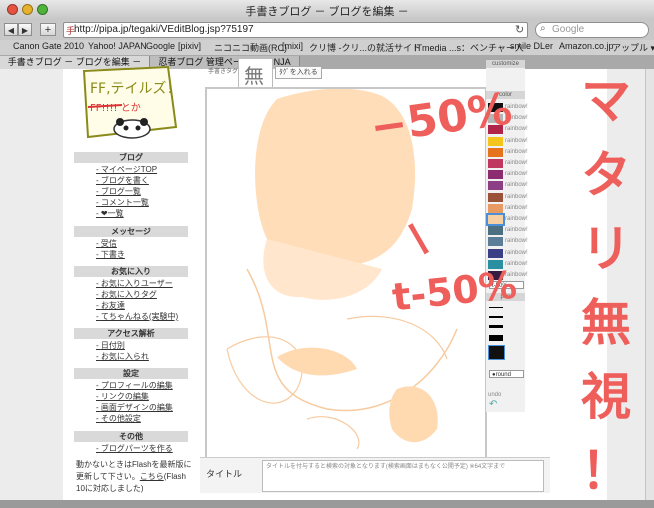 The image size is (654, 508). Describe the element at coordinates (31, 284) in the screenshot. I see `page-margin-left` at that location.